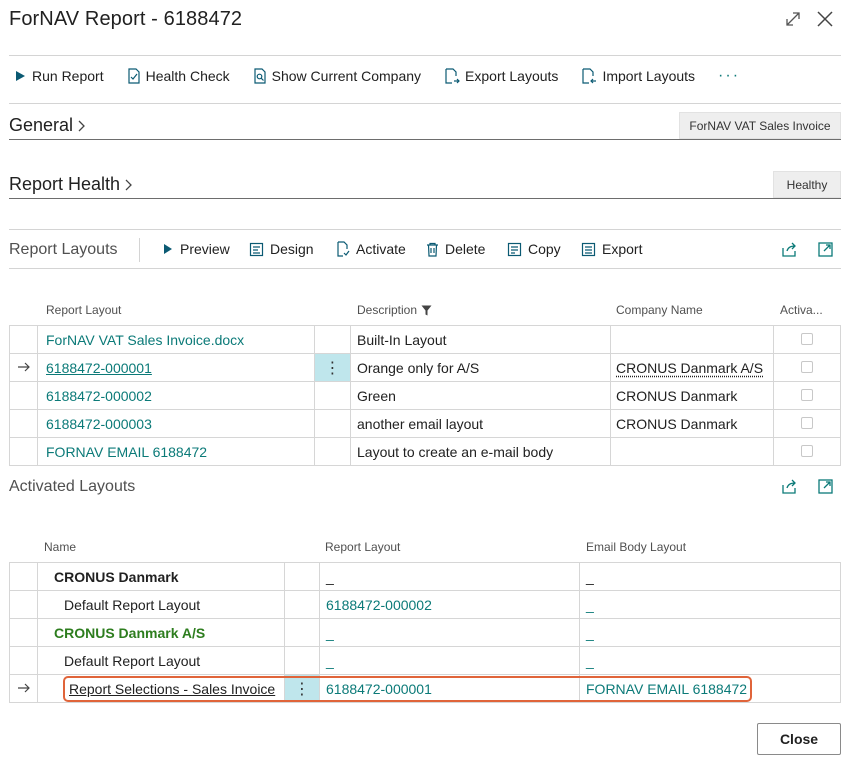 This screenshot has height=768, width=855. I want to click on company-group-name: CRONUS Danmark, so click(116, 577).